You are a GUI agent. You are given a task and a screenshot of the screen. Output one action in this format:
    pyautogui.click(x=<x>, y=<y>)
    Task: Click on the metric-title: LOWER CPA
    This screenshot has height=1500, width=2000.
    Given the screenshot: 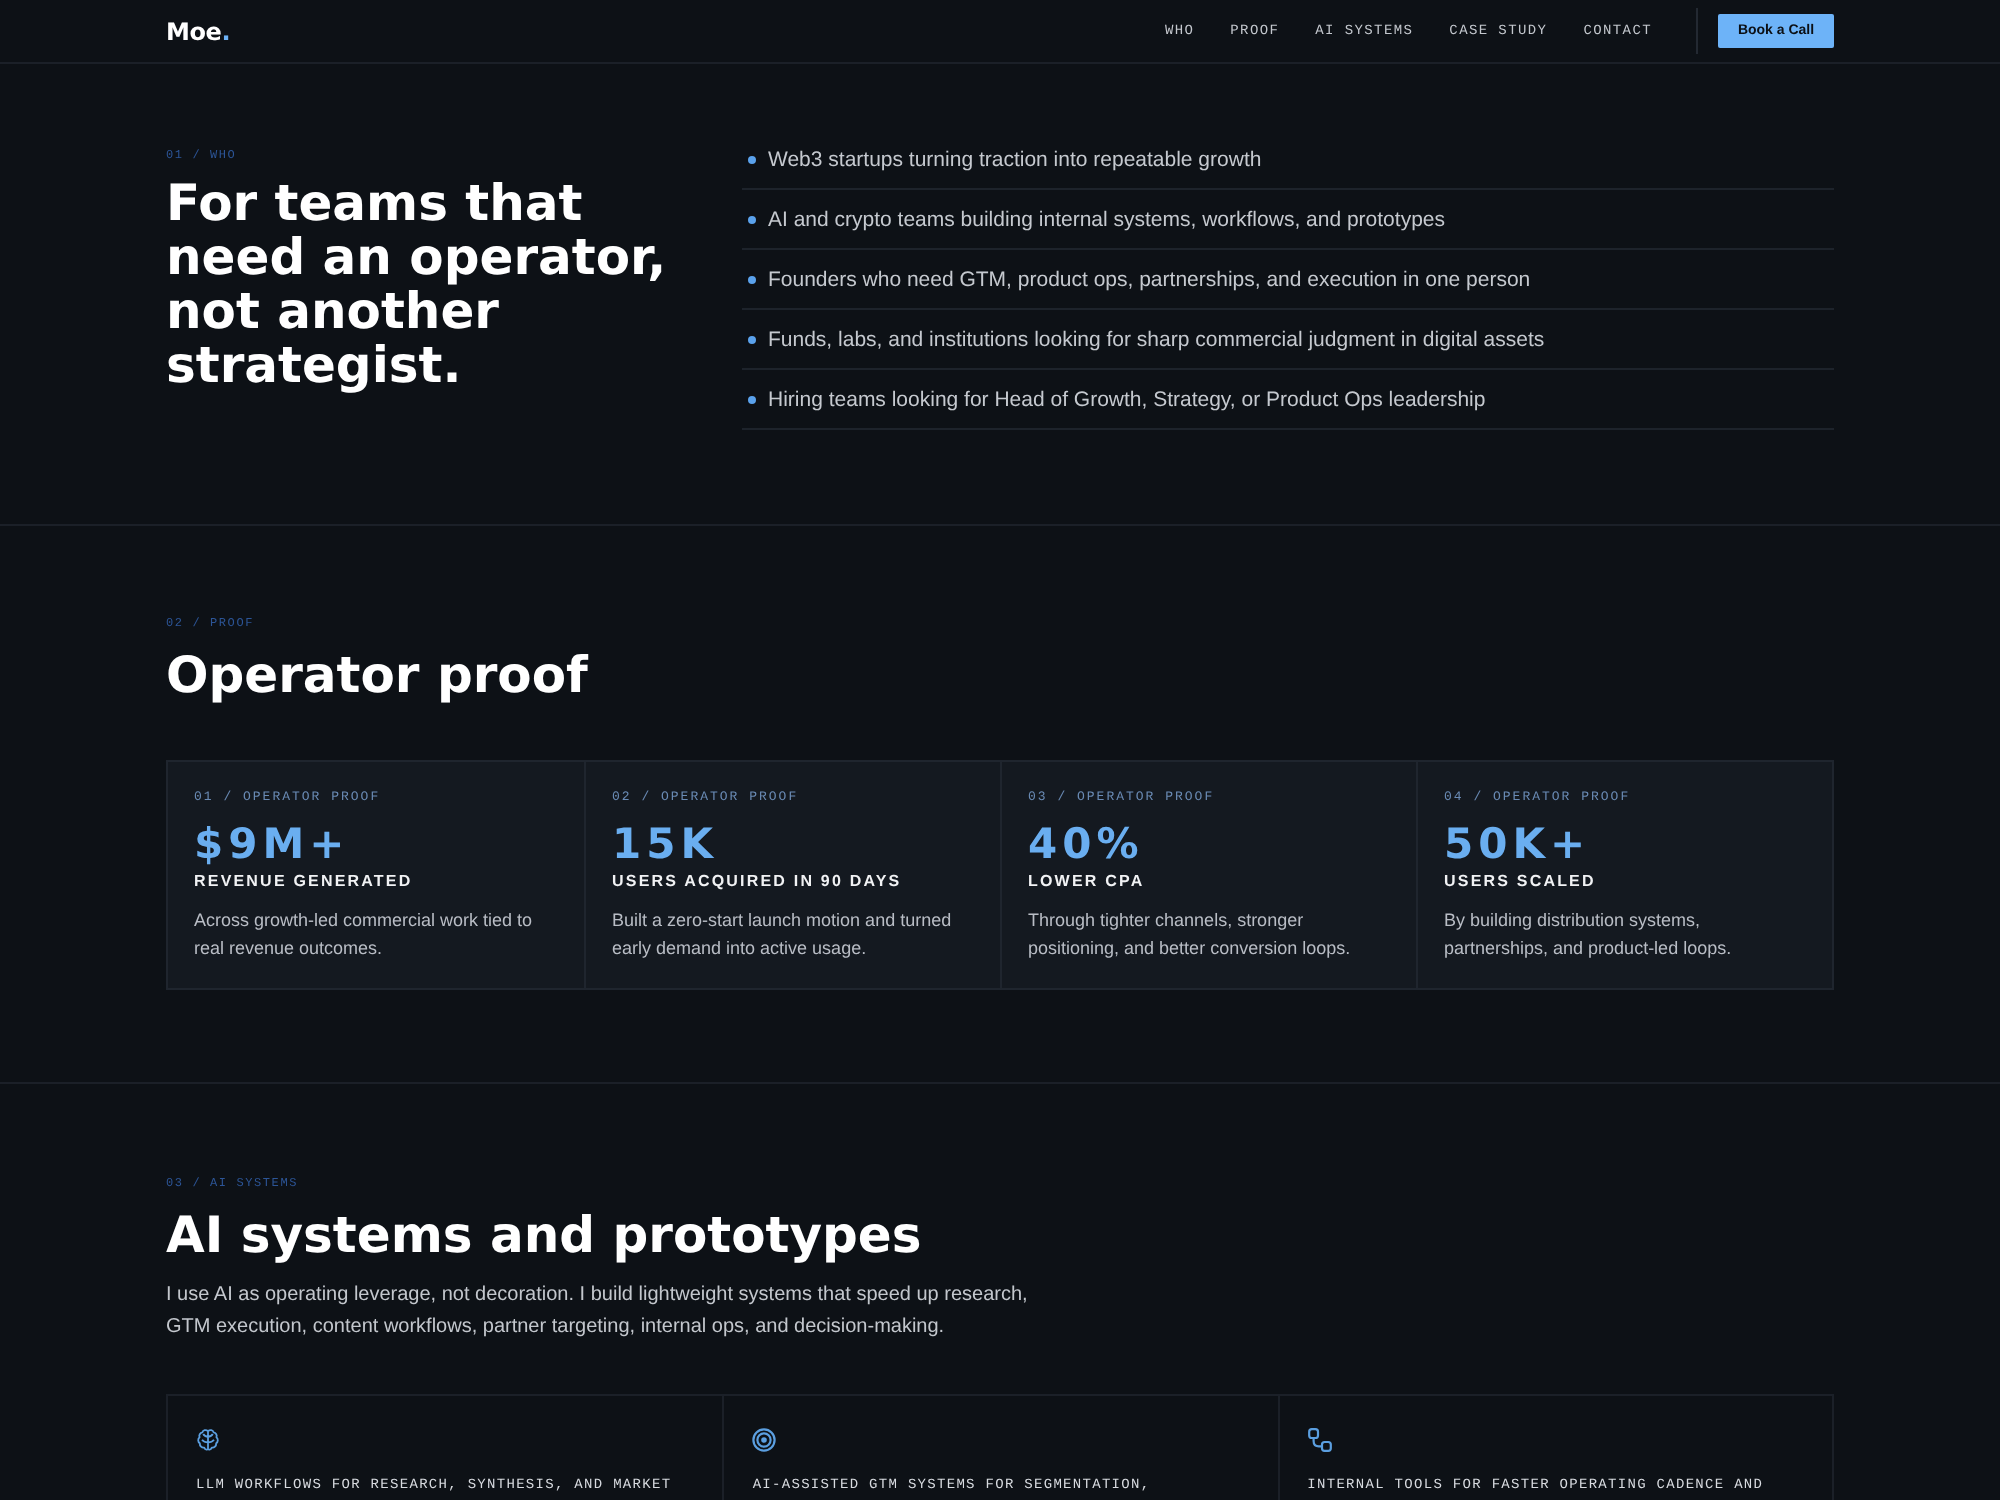 What is the action you would take?
    pyautogui.click(x=1087, y=882)
    